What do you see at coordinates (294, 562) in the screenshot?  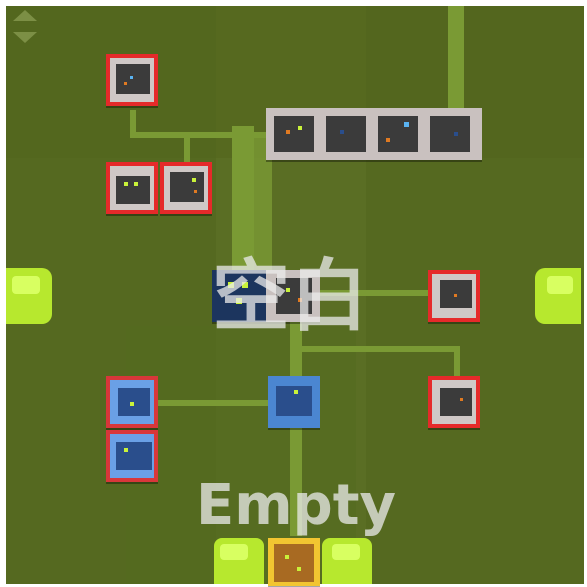 I see `room-tile-selected` at bounding box center [294, 562].